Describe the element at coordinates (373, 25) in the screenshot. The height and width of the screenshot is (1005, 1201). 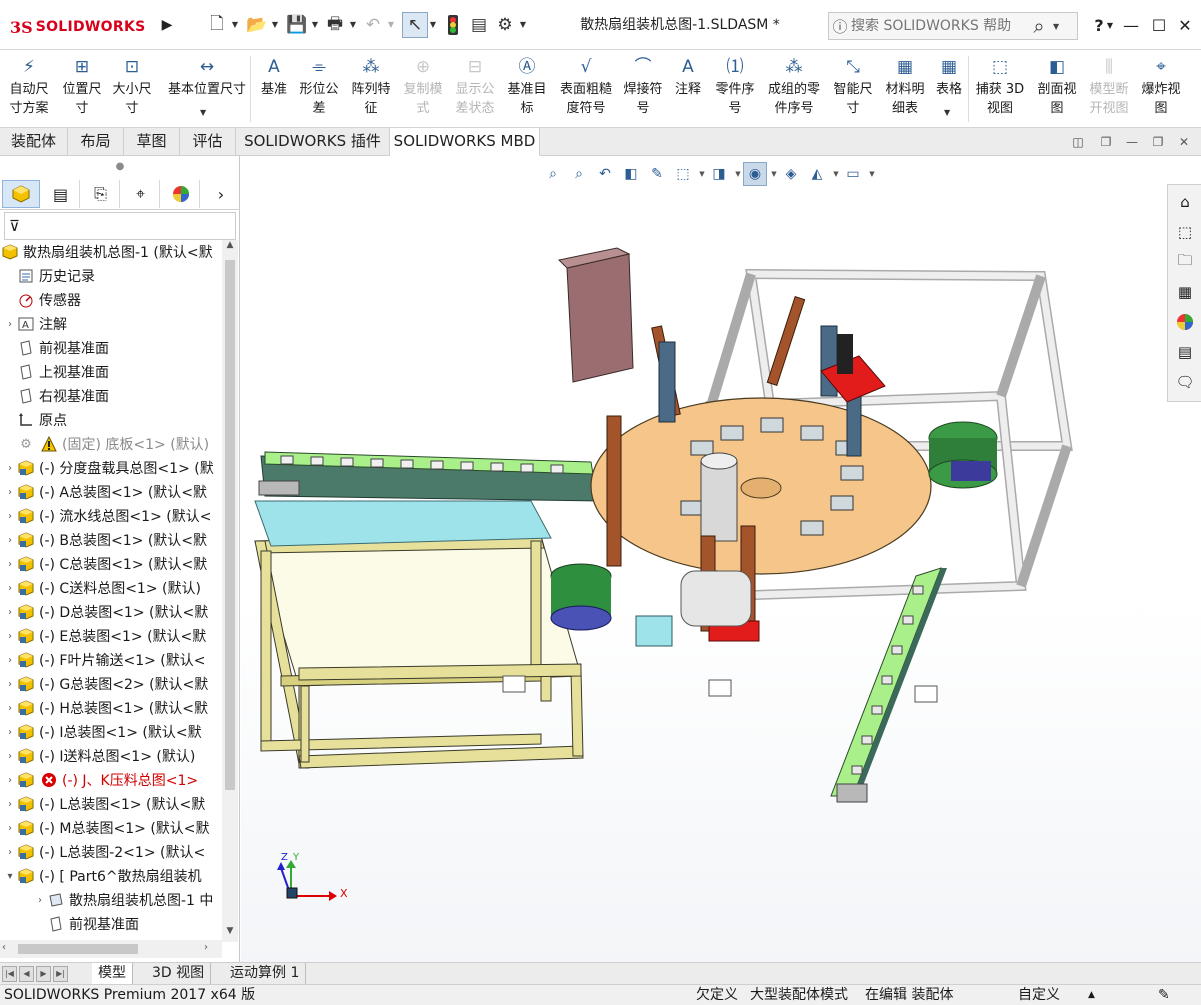
I see `undo-icon: ↶` at that location.